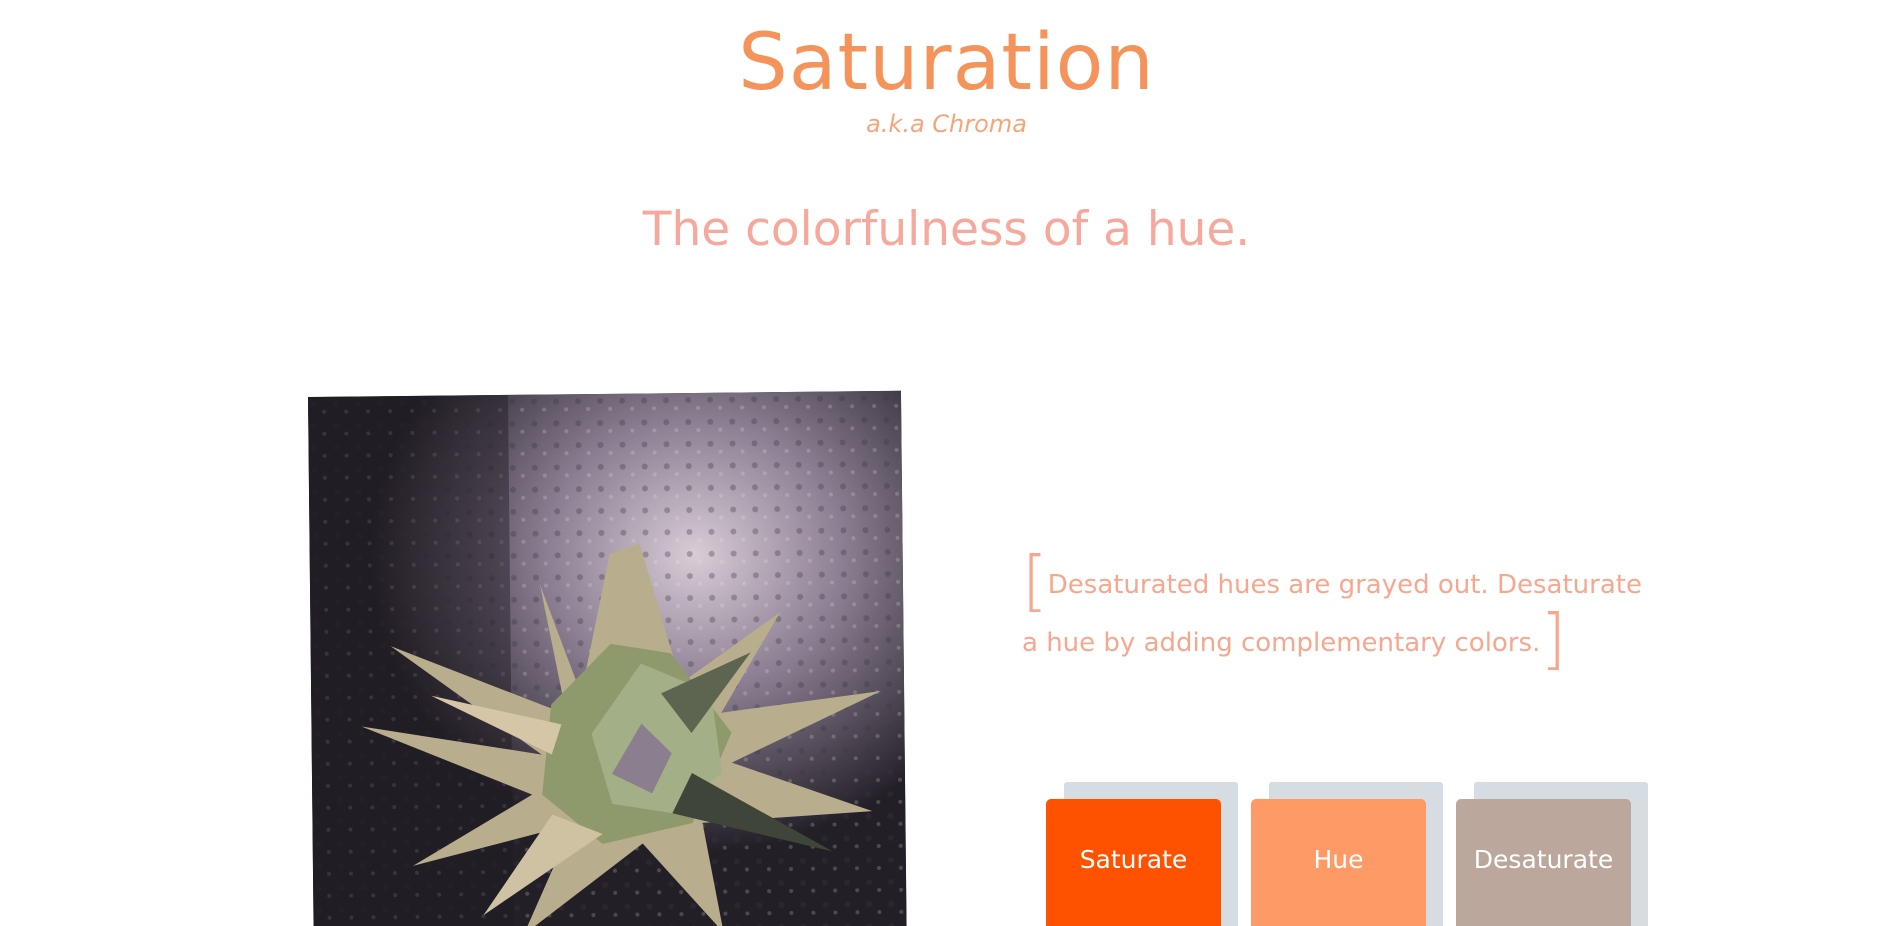  Describe the element at coordinates (946, 229) in the screenshot. I see `tagline: The colorfulness of a hue.` at that location.